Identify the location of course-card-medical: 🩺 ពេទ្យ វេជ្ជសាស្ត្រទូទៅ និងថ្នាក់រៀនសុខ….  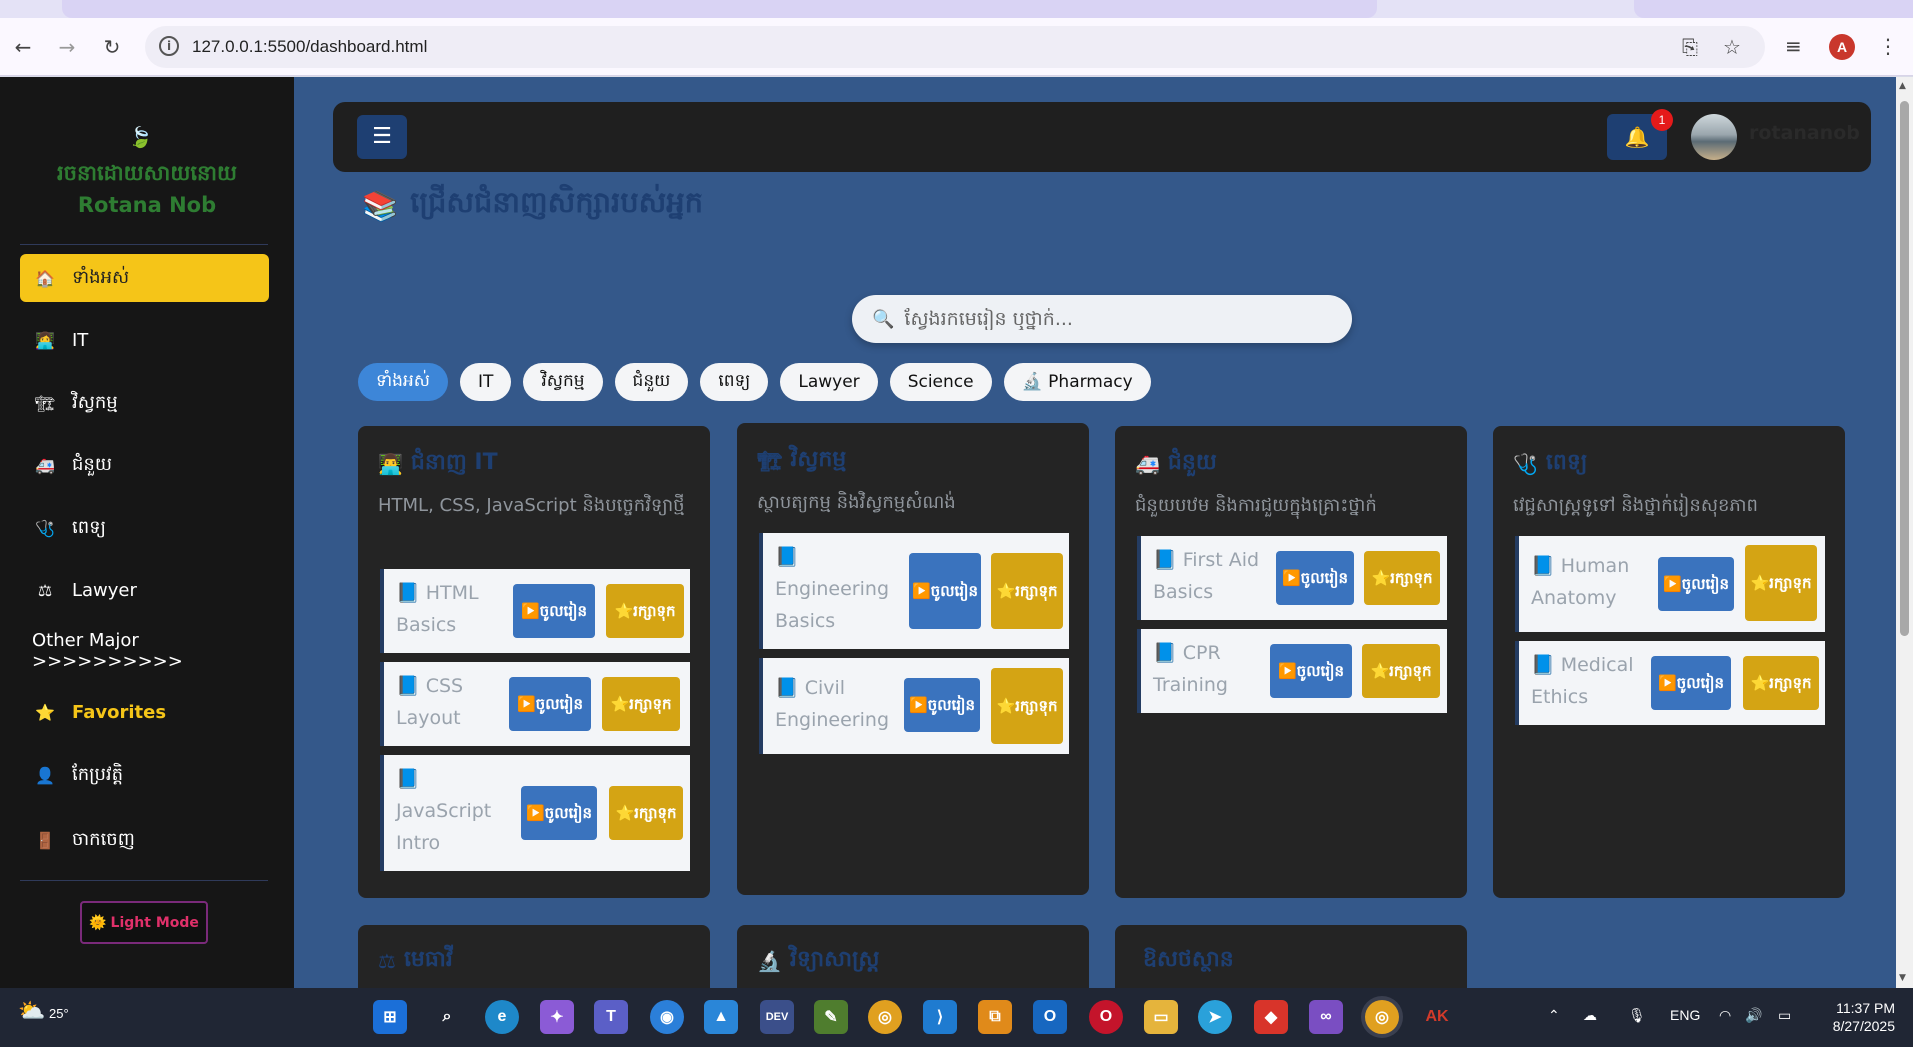
(1669, 662).